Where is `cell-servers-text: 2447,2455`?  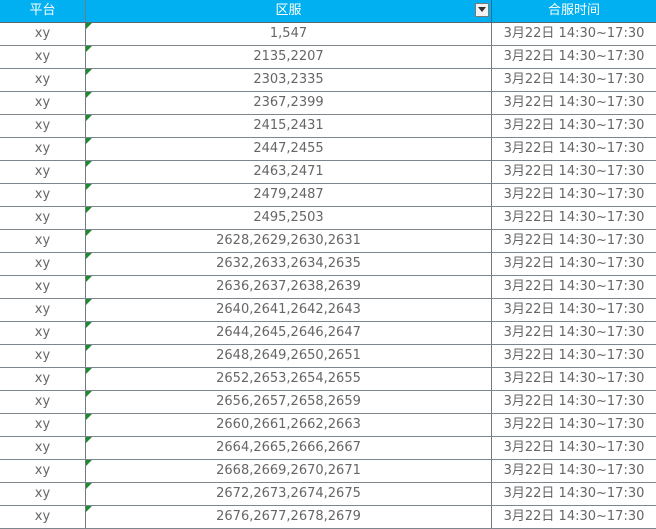
cell-servers-text: 2447,2455 is located at coordinates (288, 148).